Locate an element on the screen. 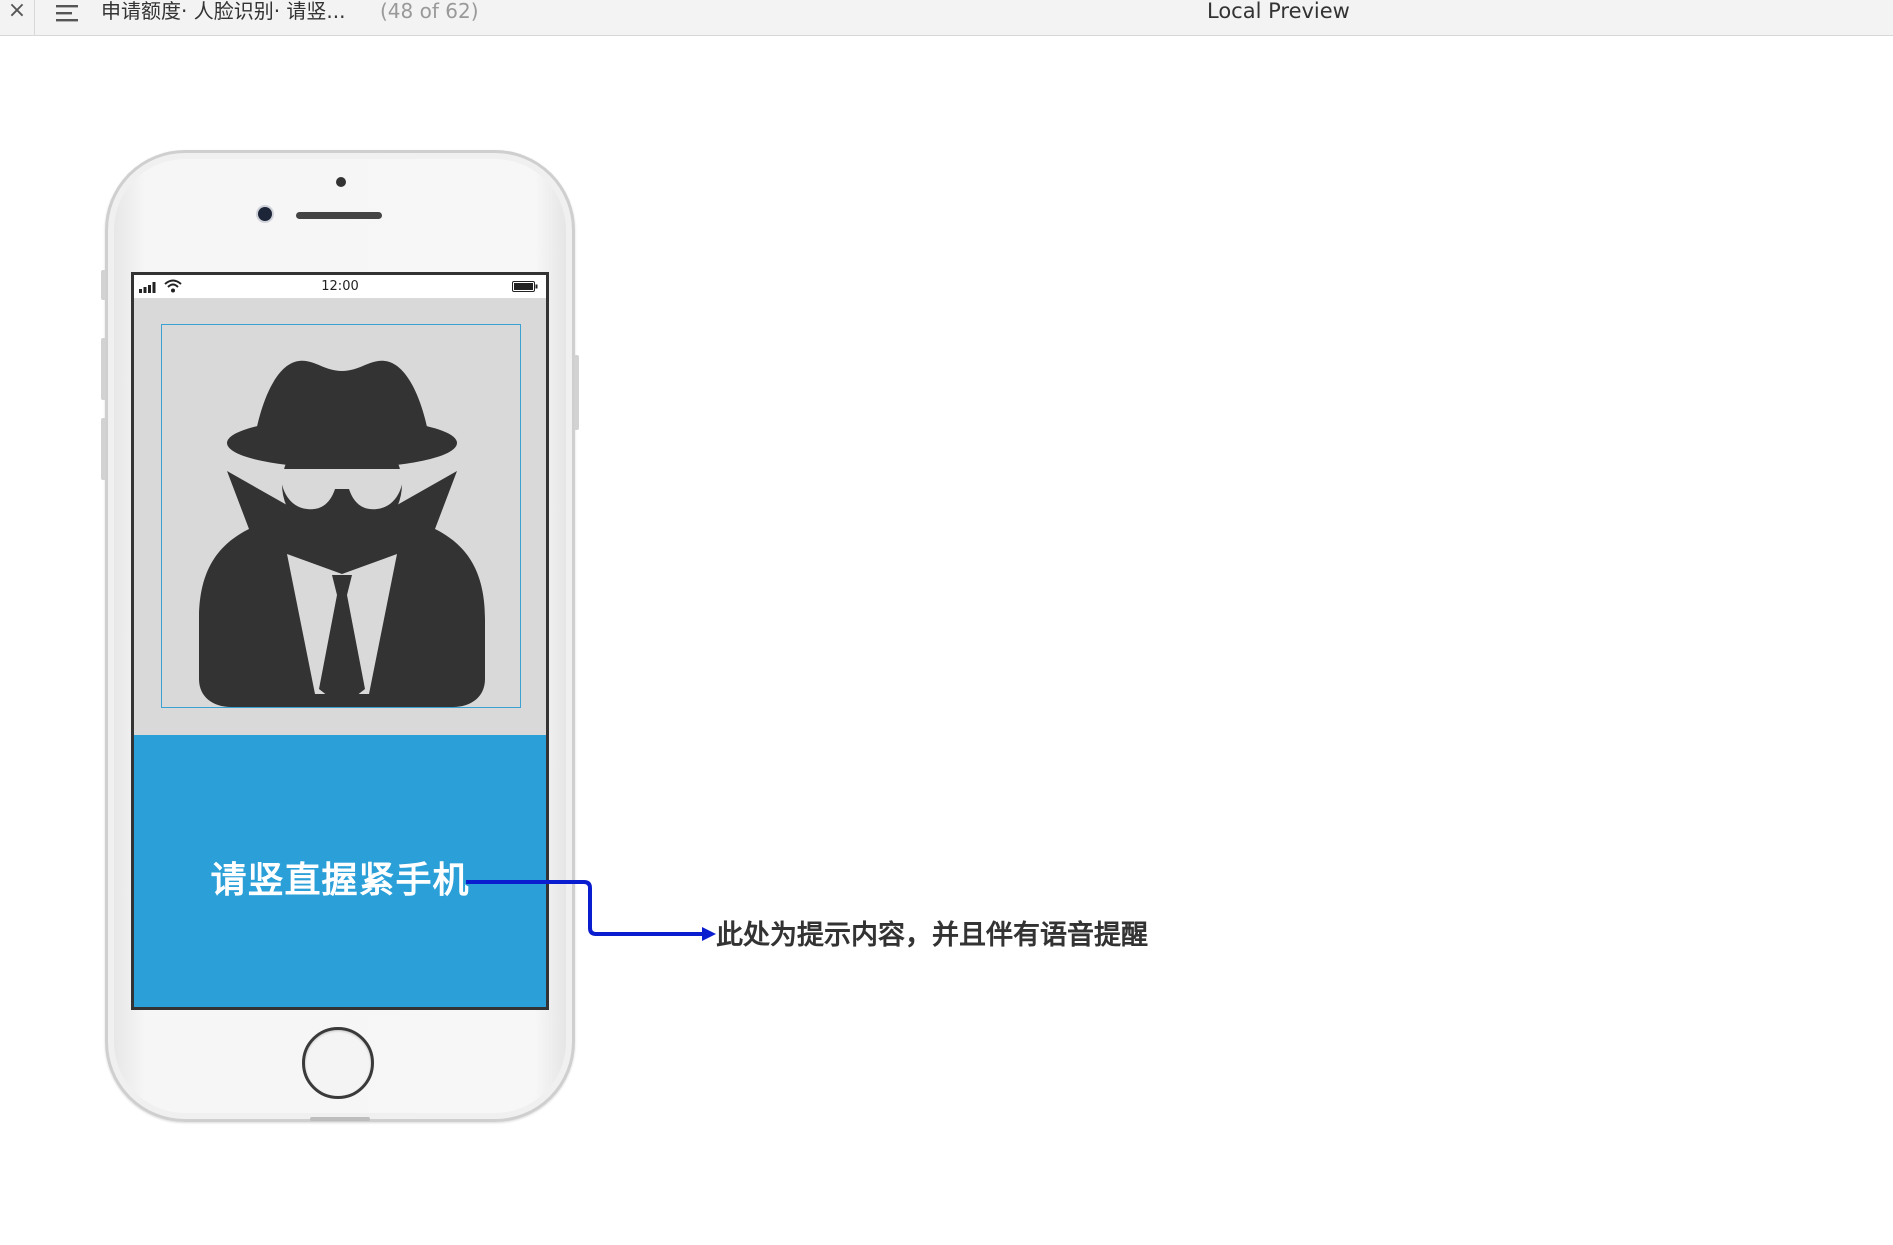  annotation-connector-arrow is located at coordinates (591, 910).